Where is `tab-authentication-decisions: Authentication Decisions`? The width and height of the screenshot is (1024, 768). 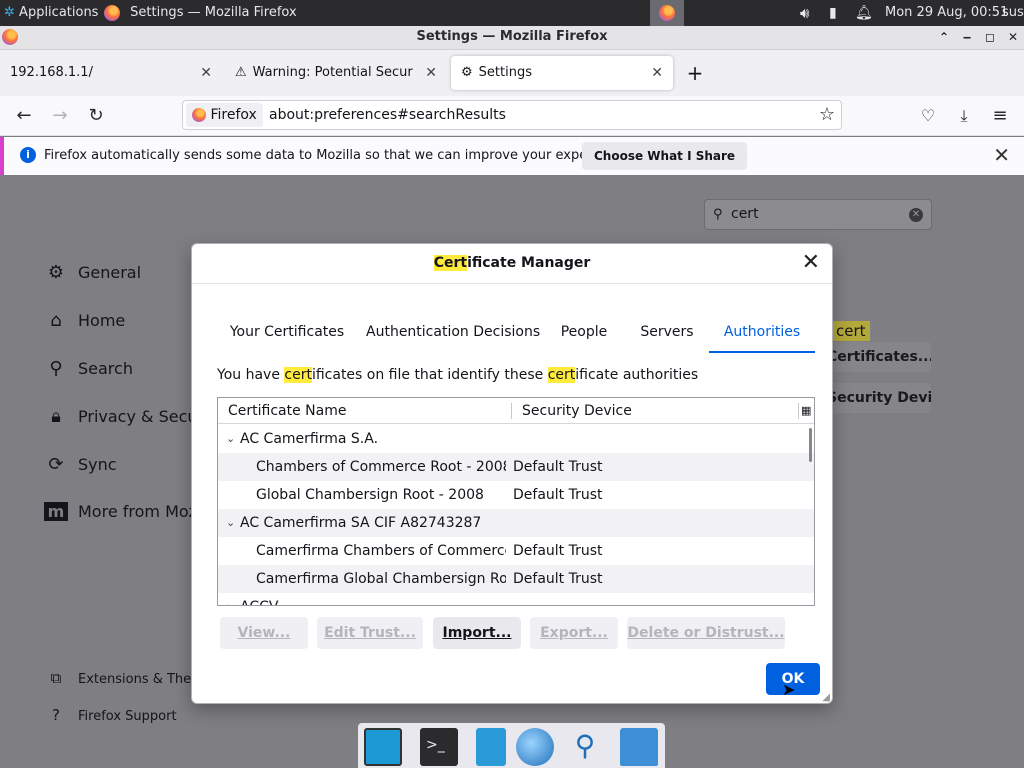 tab-authentication-decisions: Authentication Decisions is located at coordinates (453, 333).